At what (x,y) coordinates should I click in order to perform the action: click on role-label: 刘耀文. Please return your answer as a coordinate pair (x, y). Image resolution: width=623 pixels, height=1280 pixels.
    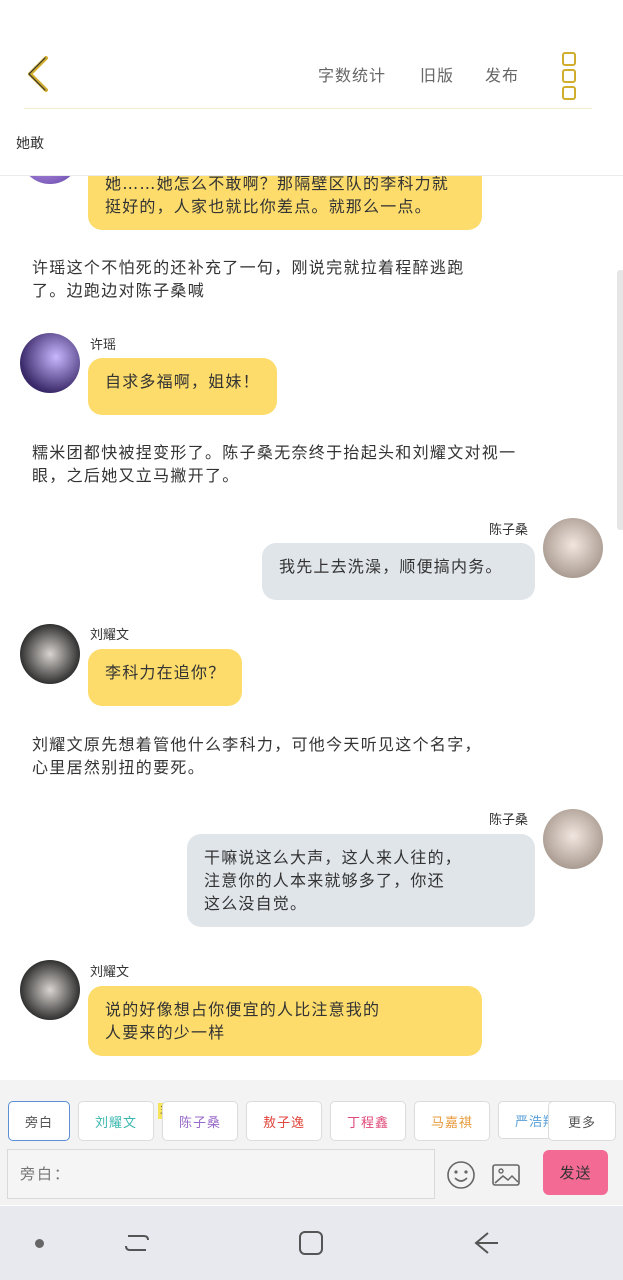
    Looking at the image, I should click on (115, 1123).